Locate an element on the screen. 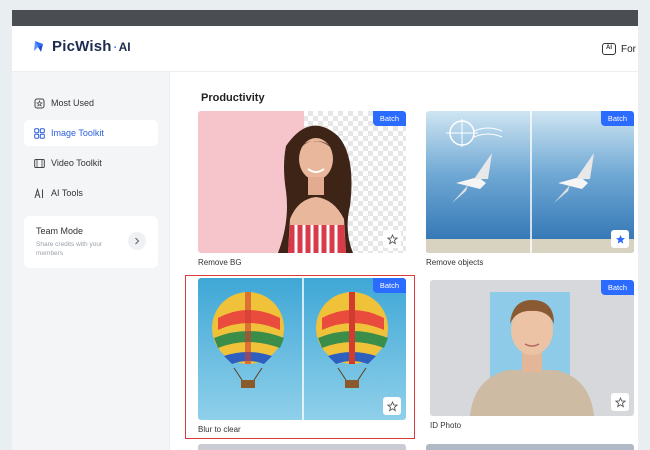 This screenshot has height=450, width=650. app-header: PicWish · AI AI For D is located at coordinates (325, 49).